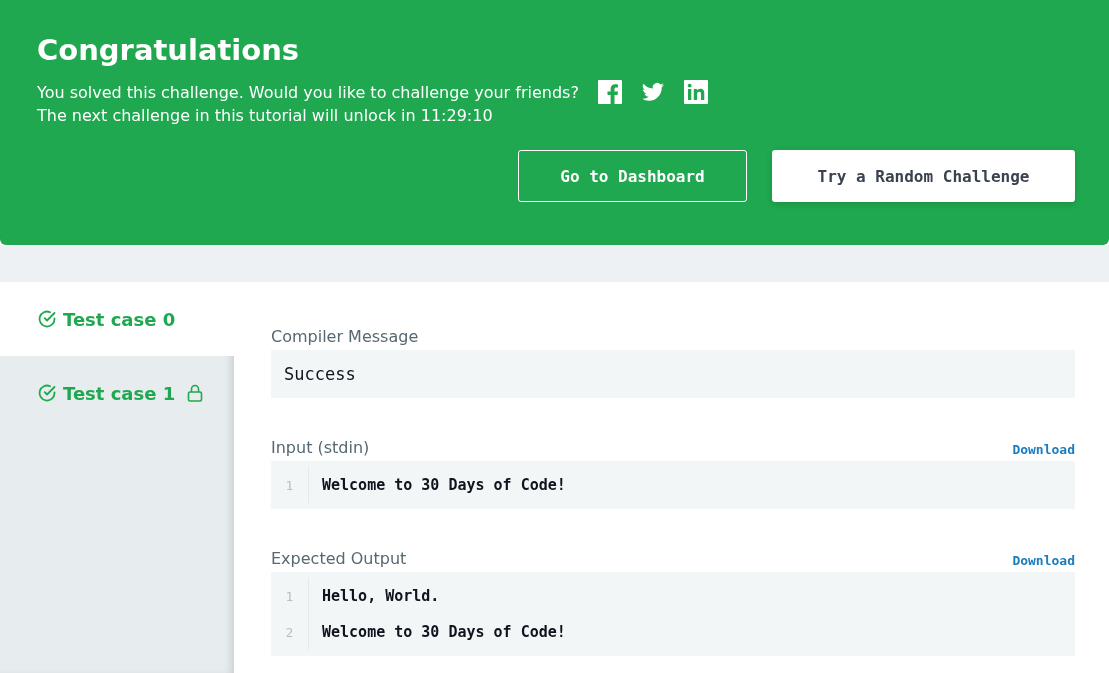 This screenshot has width=1109, height=673. What do you see at coordinates (308, 92) in the screenshot?
I see `banner-message: You solved this challenge. Would you like to challenge your friends?` at bounding box center [308, 92].